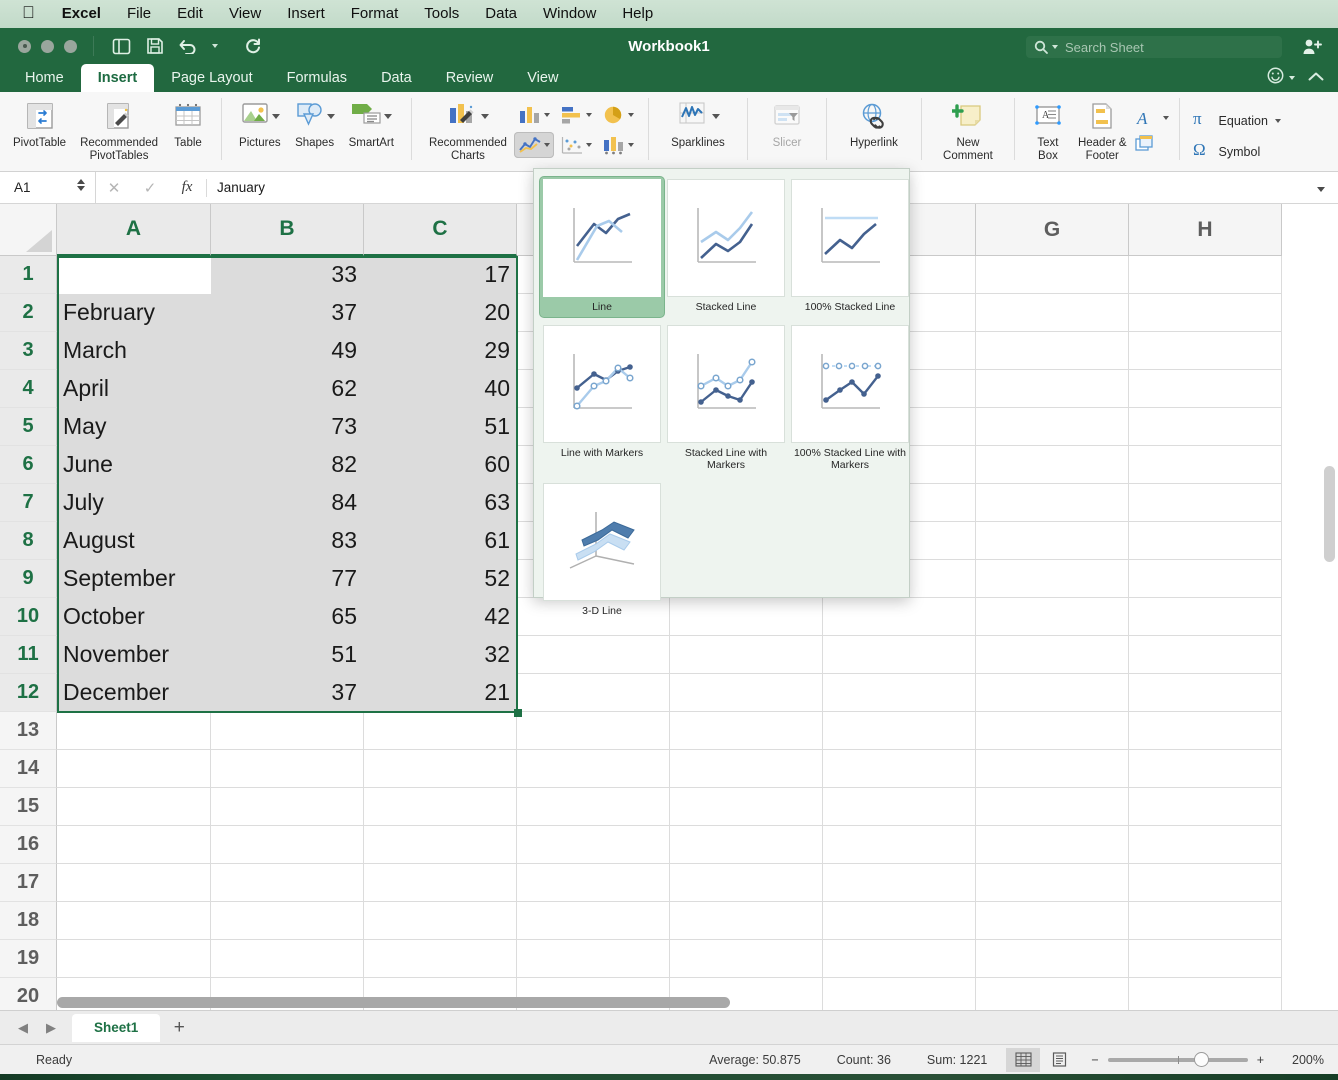 This screenshot has height=1080, width=1338. What do you see at coordinates (287, 693) in the screenshot?
I see `cell-B12: 37` at bounding box center [287, 693].